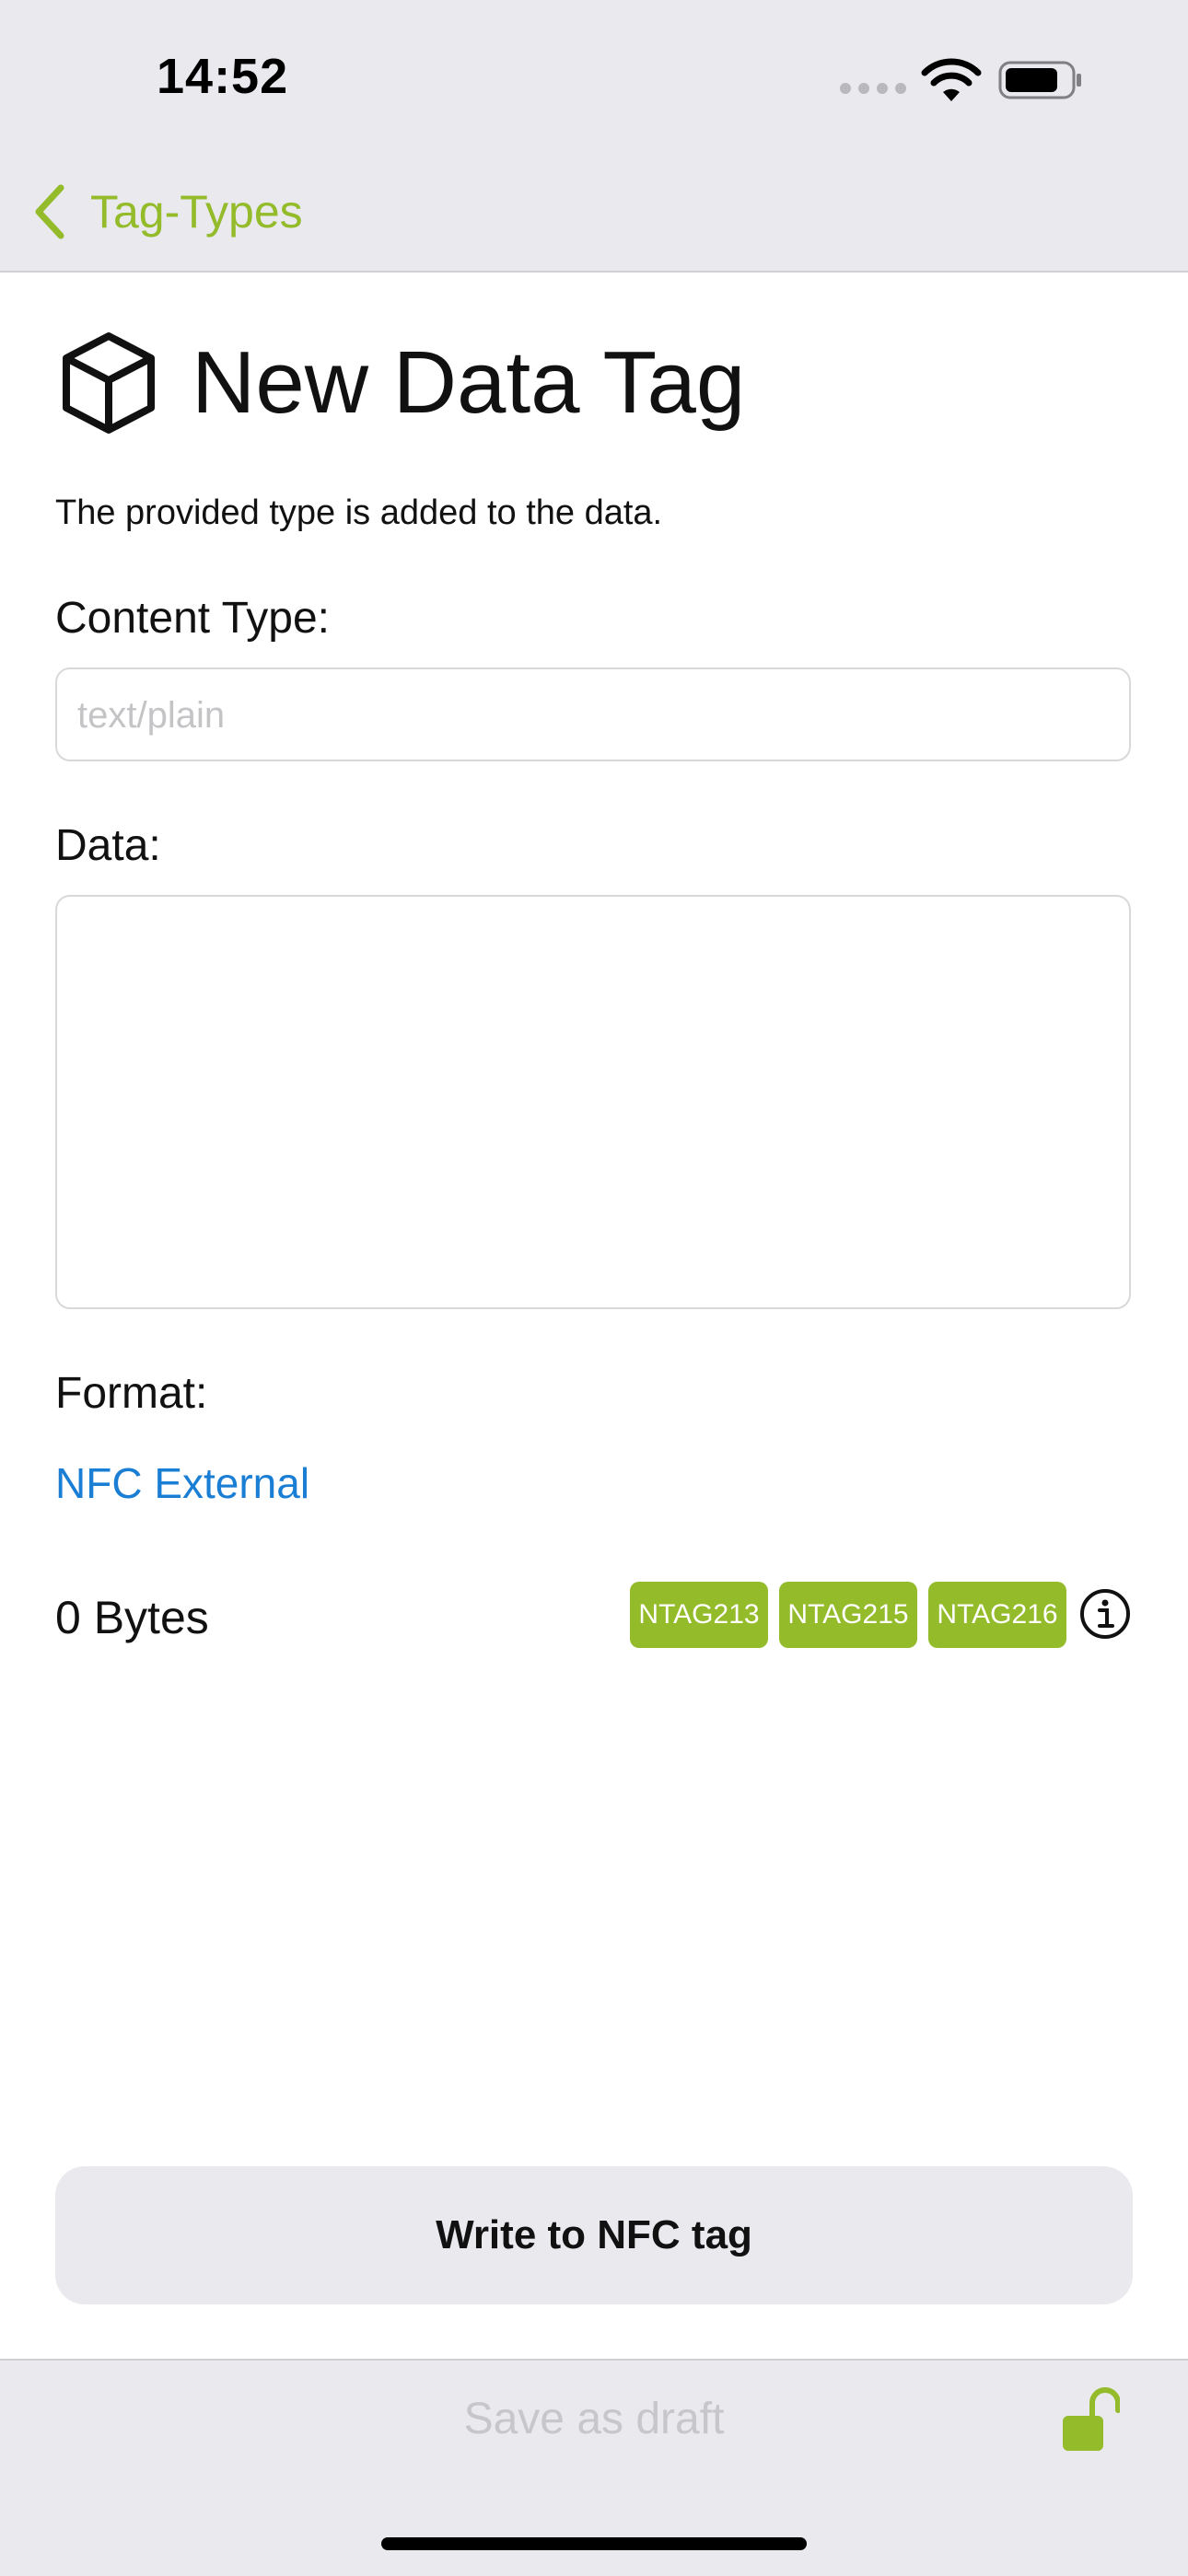 Image resolution: width=1188 pixels, height=2576 pixels. What do you see at coordinates (223, 76) in the screenshot?
I see `status-time: 14:52` at bounding box center [223, 76].